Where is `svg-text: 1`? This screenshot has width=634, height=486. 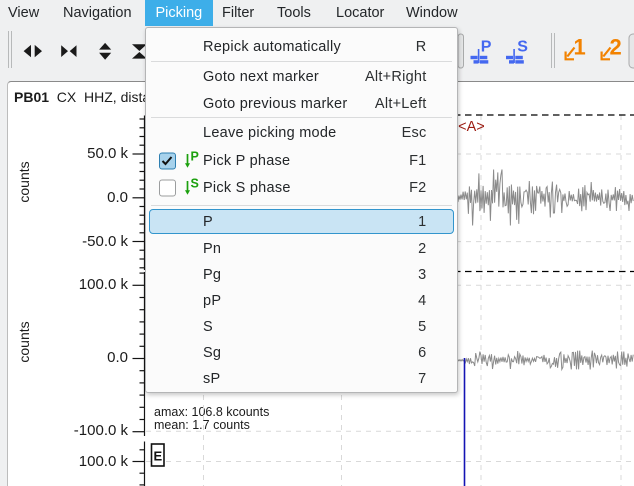
svg-text: 1 is located at coordinates (580, 47).